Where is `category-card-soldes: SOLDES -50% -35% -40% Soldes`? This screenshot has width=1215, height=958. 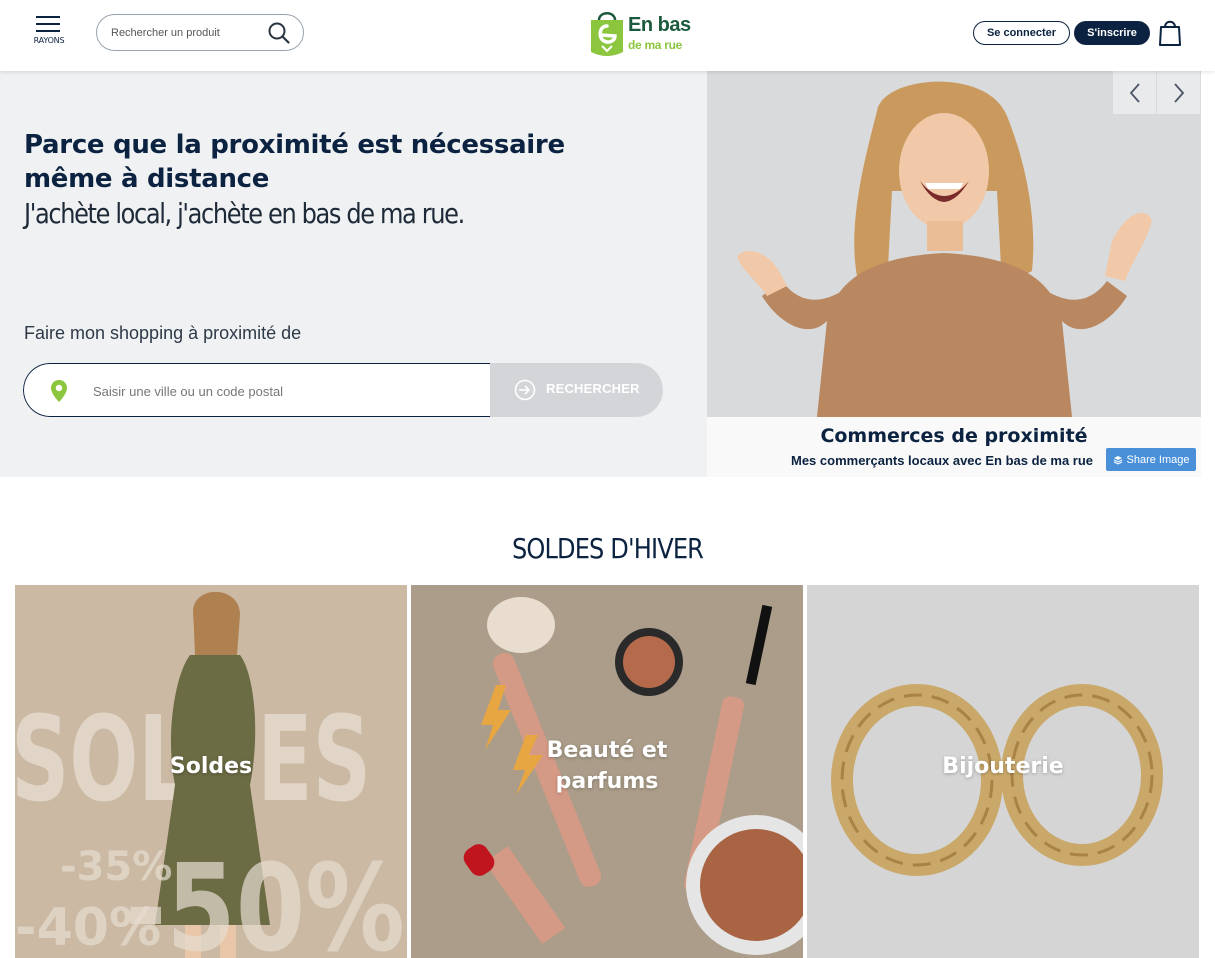
category-card-soldes: SOLDES -50% -35% -40% Soldes is located at coordinates (211, 771).